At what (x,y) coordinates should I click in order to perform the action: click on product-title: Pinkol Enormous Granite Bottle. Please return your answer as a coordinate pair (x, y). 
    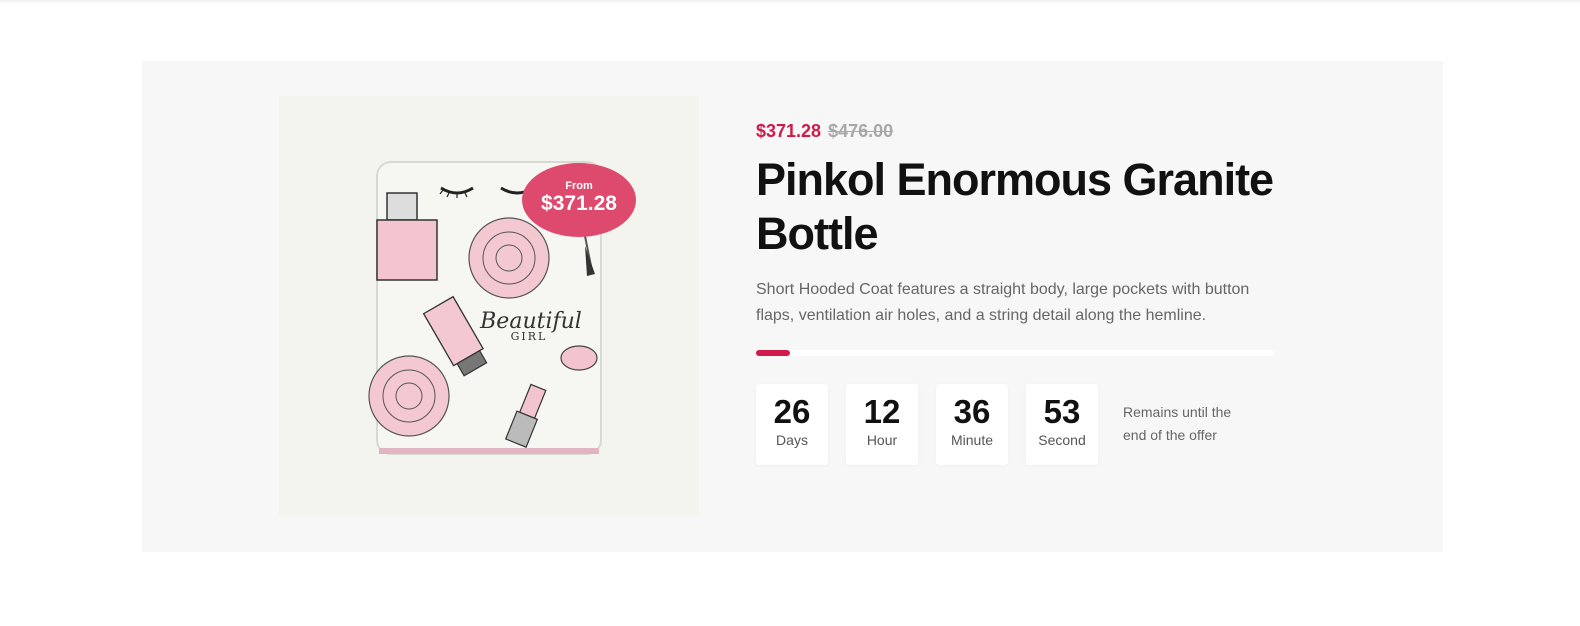
    Looking at the image, I should click on (1016, 207).